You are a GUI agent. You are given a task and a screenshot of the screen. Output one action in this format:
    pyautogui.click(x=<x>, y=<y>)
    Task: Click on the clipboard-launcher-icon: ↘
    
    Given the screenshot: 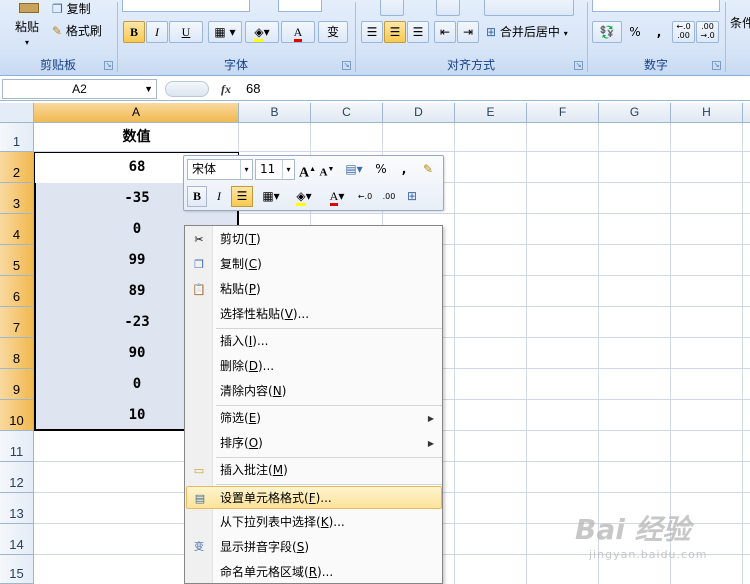 What is the action you would take?
    pyautogui.click(x=108, y=65)
    